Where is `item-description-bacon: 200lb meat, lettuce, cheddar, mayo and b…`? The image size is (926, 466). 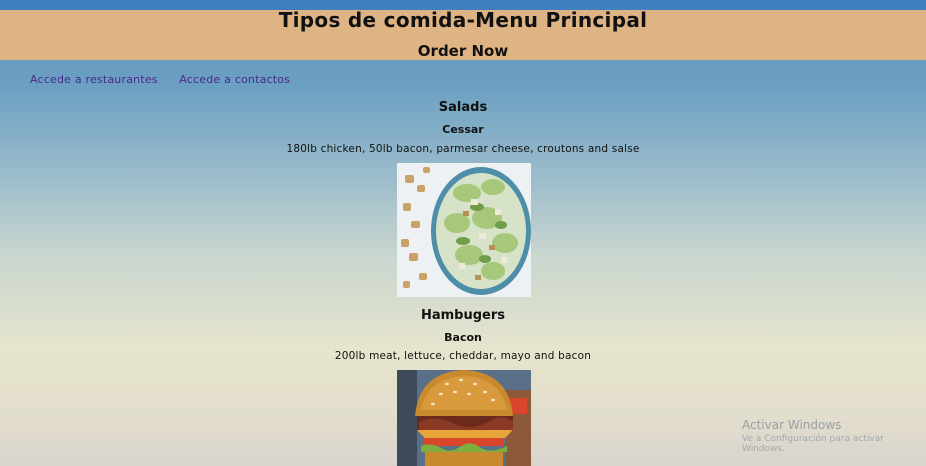 item-description-bacon: 200lb meat, lettuce, cheddar, mayo and b… is located at coordinates (463, 356).